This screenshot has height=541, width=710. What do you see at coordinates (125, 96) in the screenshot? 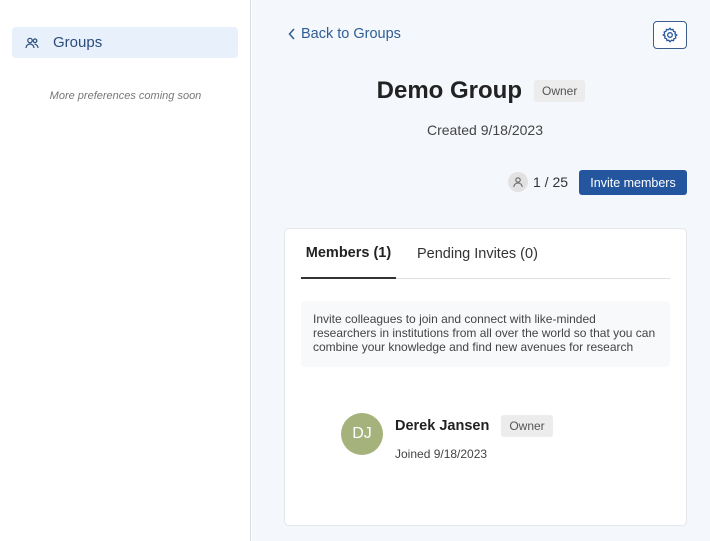
I see `preferences-note: More preferences coming soon` at bounding box center [125, 96].